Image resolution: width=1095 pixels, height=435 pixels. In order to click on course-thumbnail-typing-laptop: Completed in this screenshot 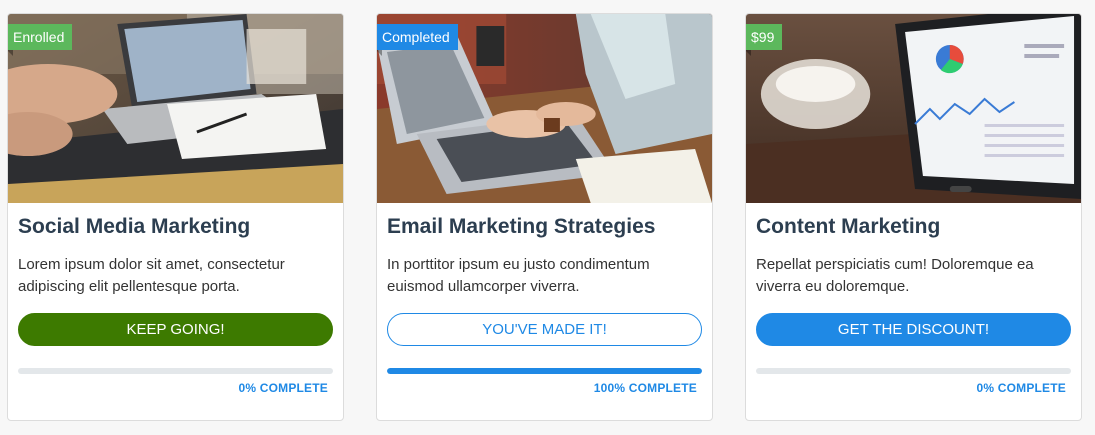, I will do `click(544, 108)`.